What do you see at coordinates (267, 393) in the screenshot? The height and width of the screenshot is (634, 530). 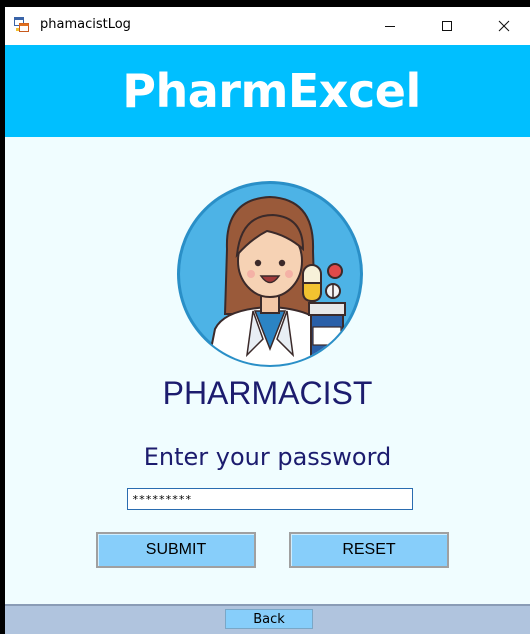 I see `role-label: PHARMACIST` at bounding box center [267, 393].